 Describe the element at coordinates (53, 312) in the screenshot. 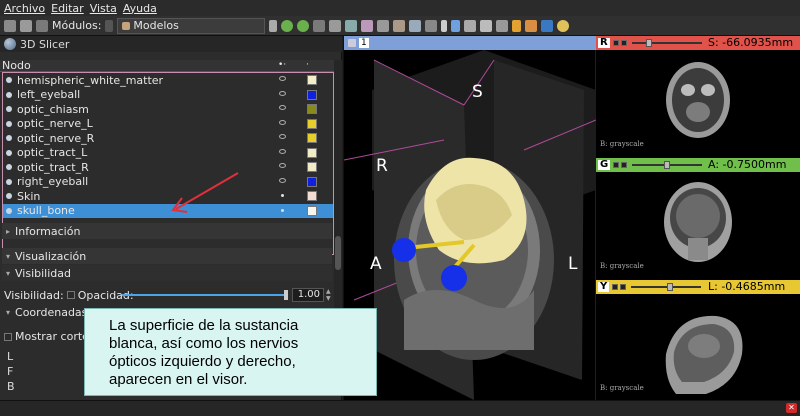

I see `section-coordenadas-label: Coordenadas:` at that location.